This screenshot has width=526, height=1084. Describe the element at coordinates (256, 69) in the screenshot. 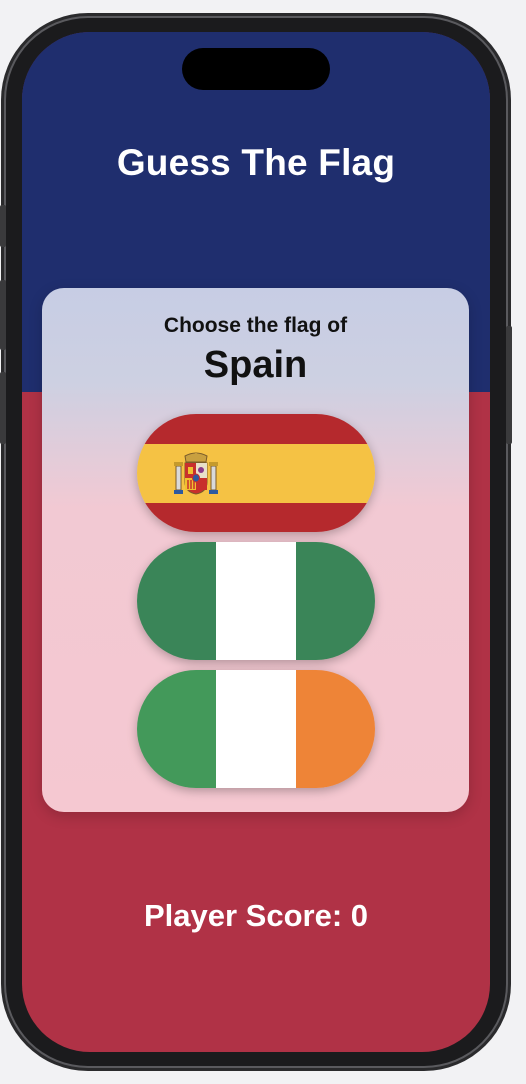

I see `dynamic-island` at that location.